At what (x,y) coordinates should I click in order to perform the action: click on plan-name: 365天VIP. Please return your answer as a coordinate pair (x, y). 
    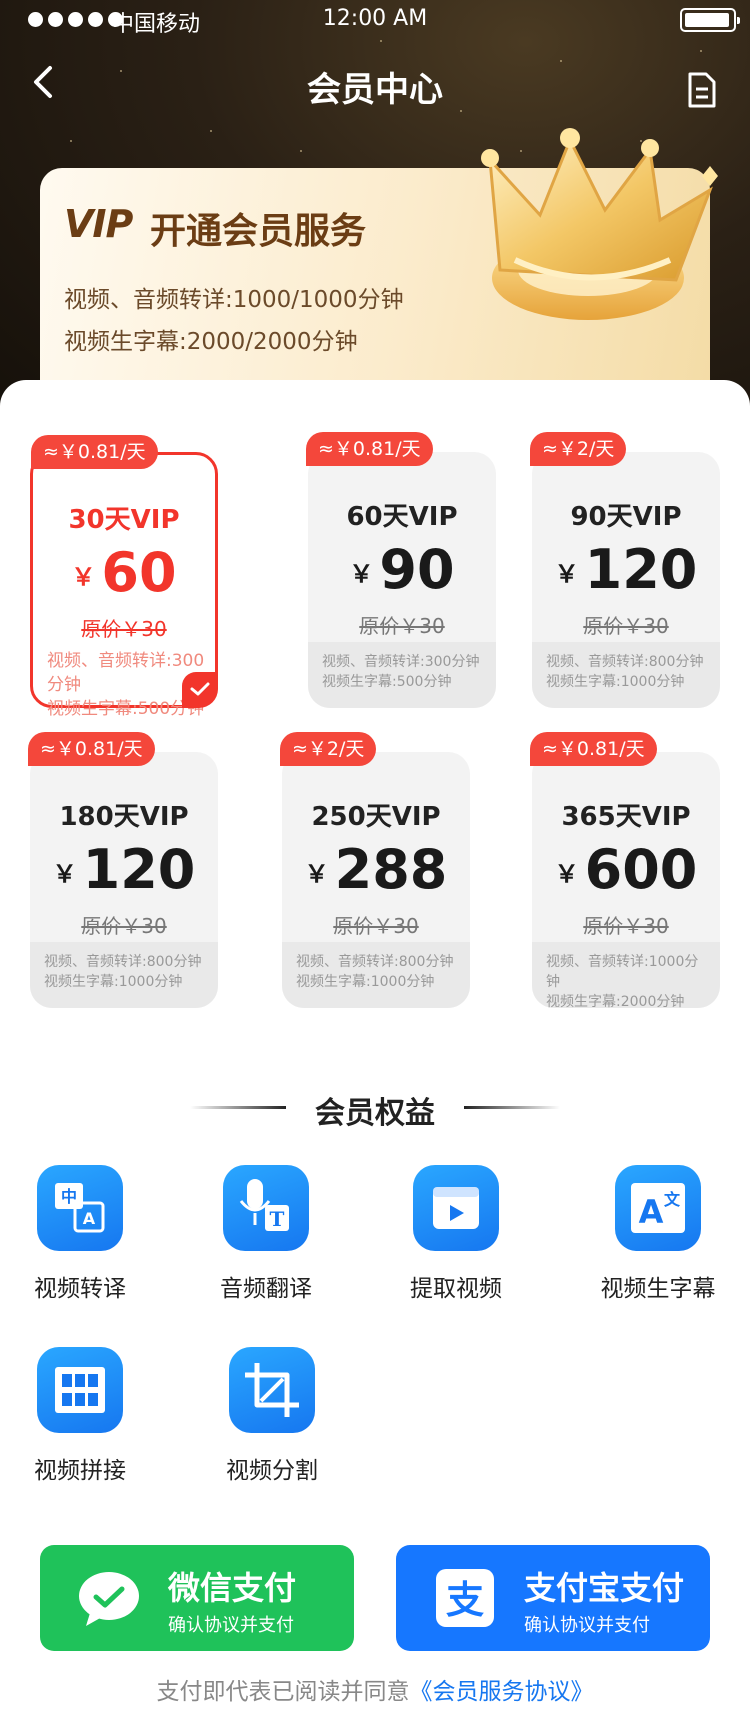
    Looking at the image, I should click on (626, 817).